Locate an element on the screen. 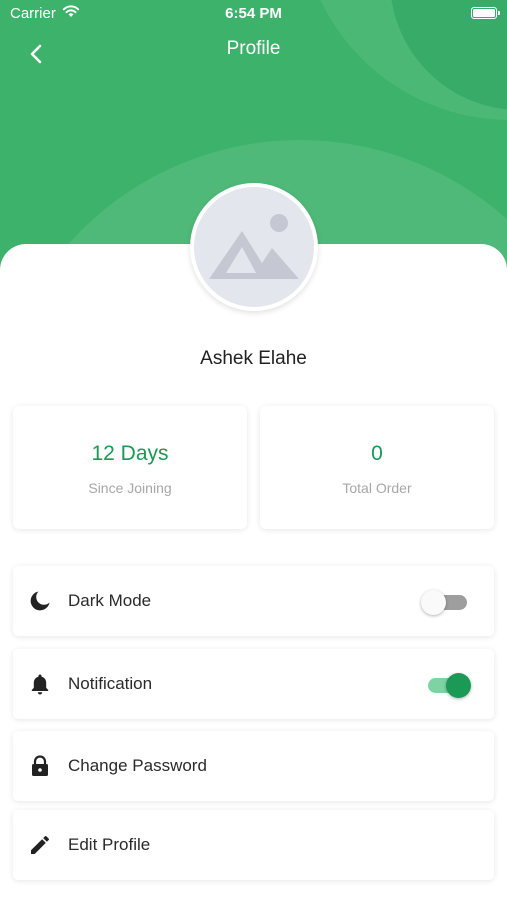  user-name: Ashek Elahe is located at coordinates (253, 358).